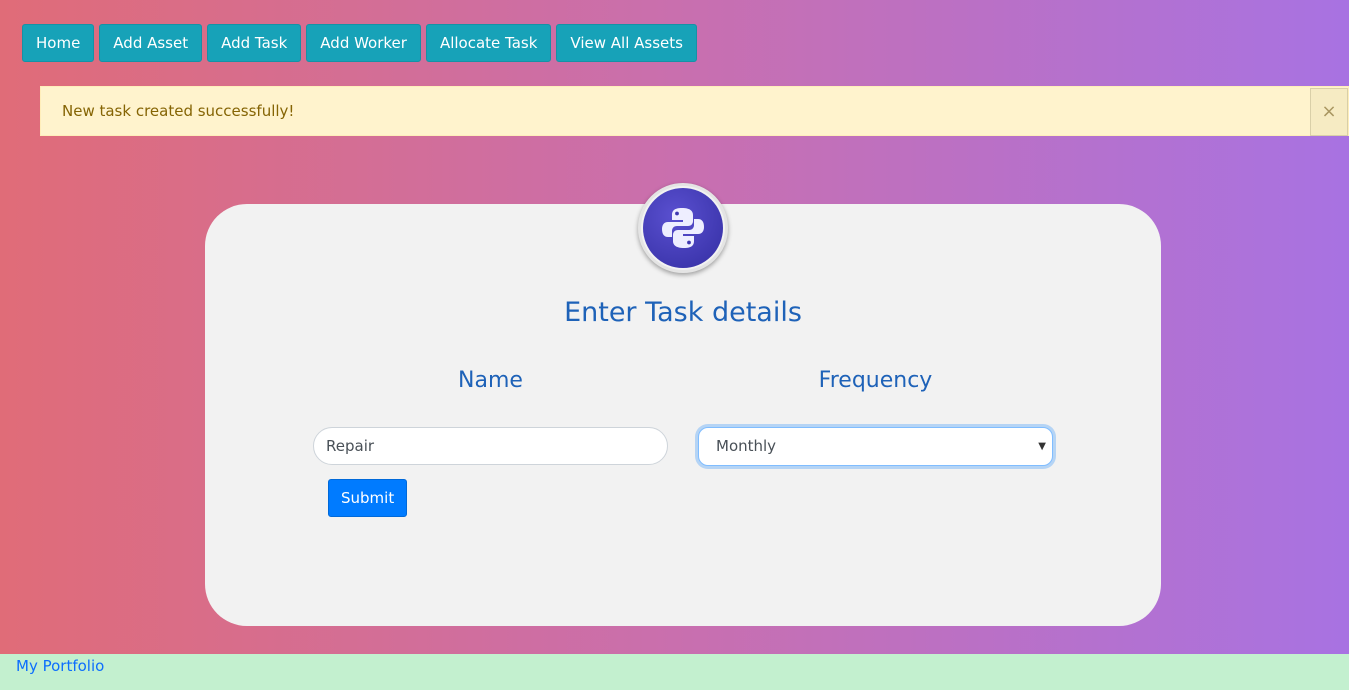 This screenshot has width=1349, height=690. What do you see at coordinates (368, 498) in the screenshot?
I see `submit-button: Submit` at bounding box center [368, 498].